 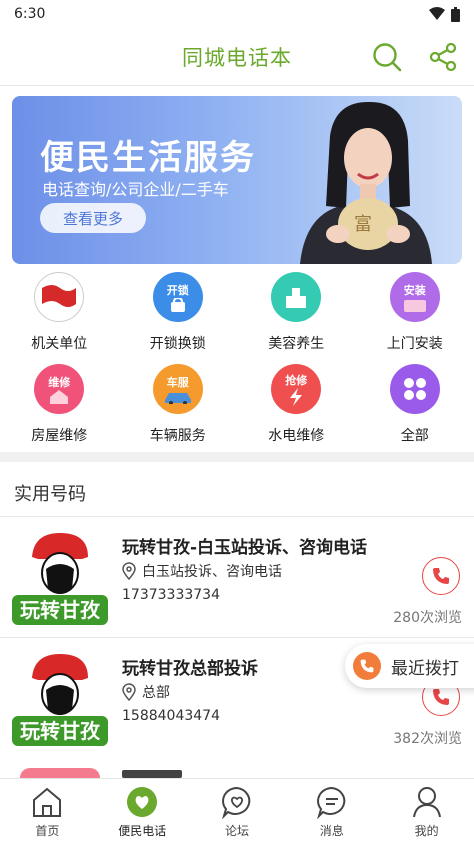 What do you see at coordinates (427, 739) in the screenshot?
I see `listing-views: 382次浏览` at bounding box center [427, 739].